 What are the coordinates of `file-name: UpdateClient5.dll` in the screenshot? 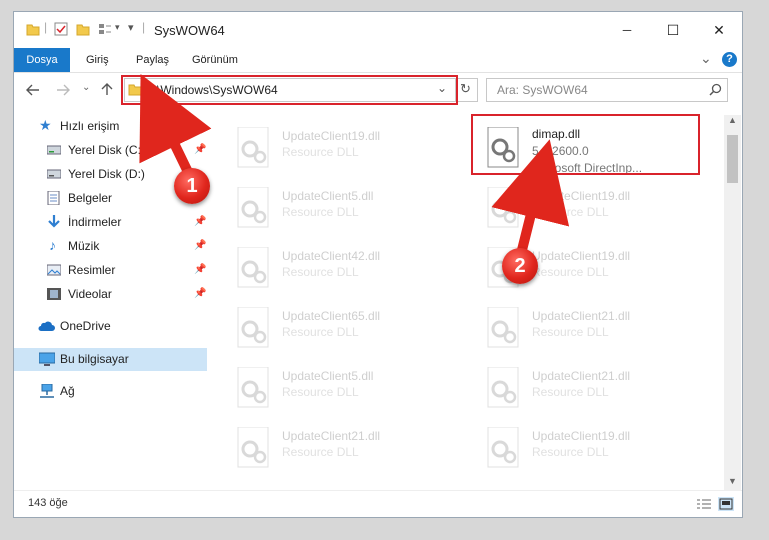 It's located at (328, 196).